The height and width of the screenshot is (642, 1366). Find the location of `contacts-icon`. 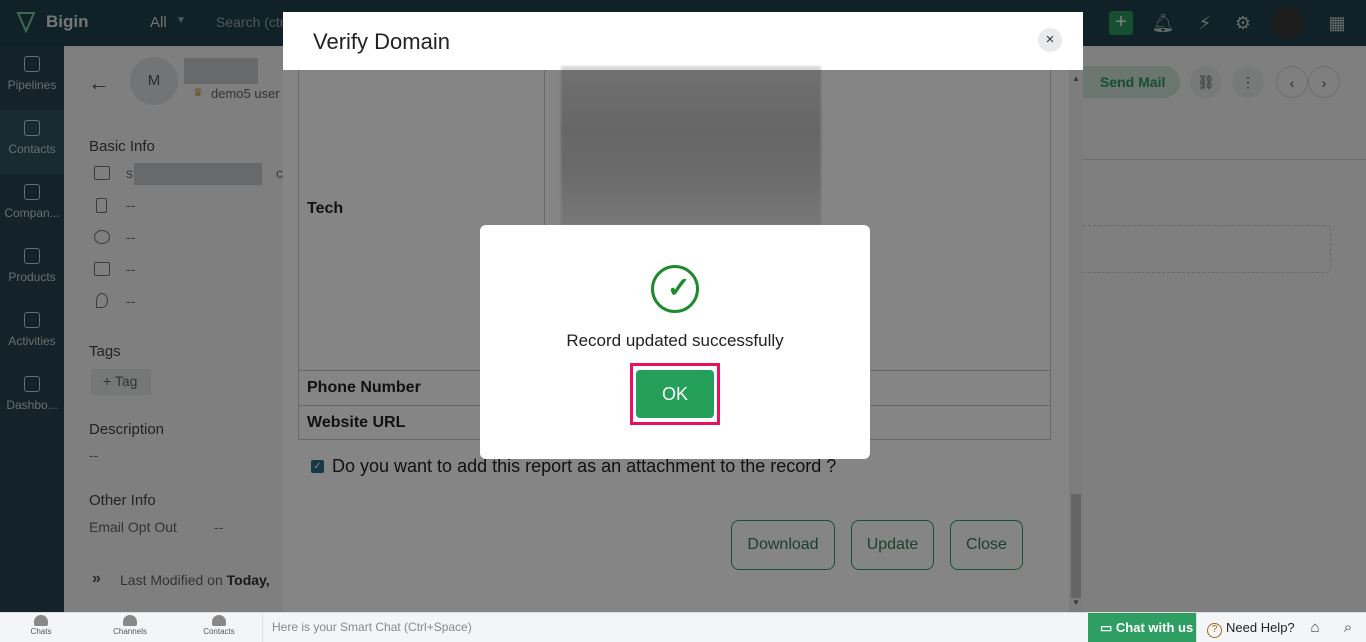

contacts-icon is located at coordinates (219, 620).